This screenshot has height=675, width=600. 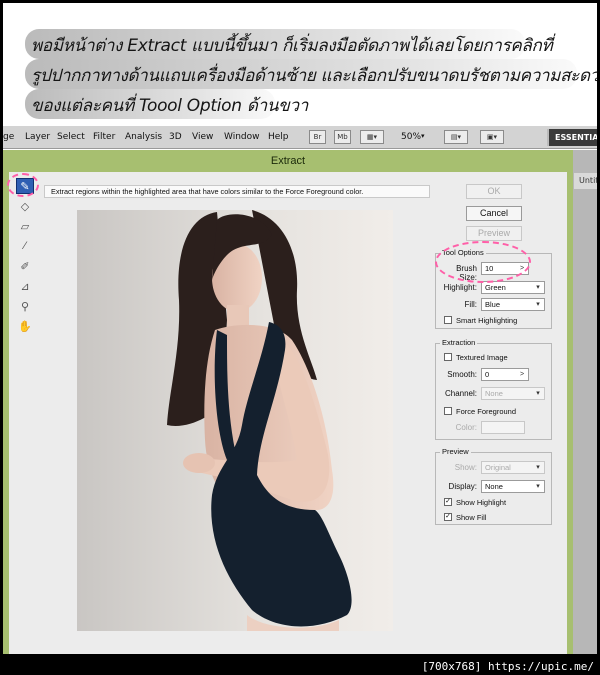 I want to click on show-highlight-label: Show Highlight, so click(x=481, y=502).